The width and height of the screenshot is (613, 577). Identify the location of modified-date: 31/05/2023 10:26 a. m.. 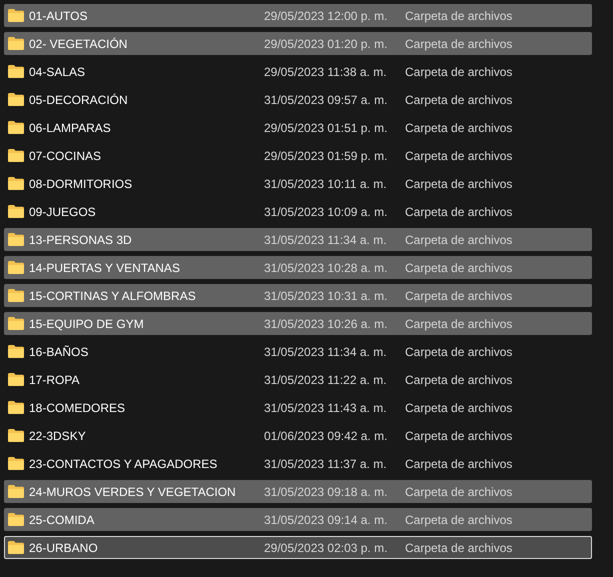
(326, 323).